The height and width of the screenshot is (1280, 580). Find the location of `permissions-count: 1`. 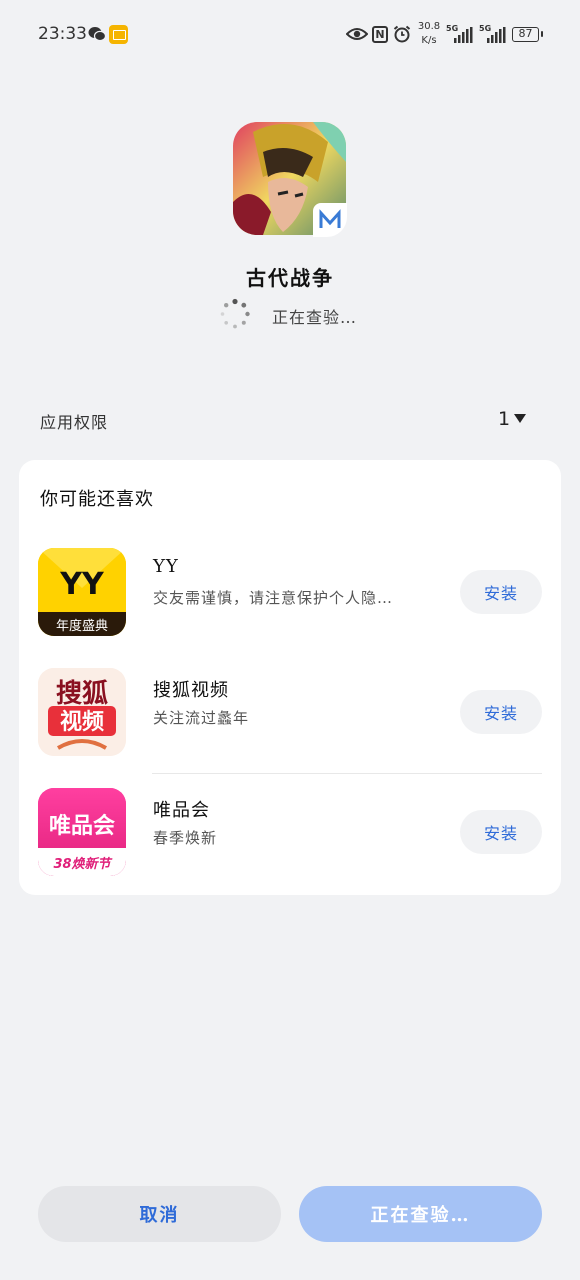

permissions-count: 1 is located at coordinates (504, 419).